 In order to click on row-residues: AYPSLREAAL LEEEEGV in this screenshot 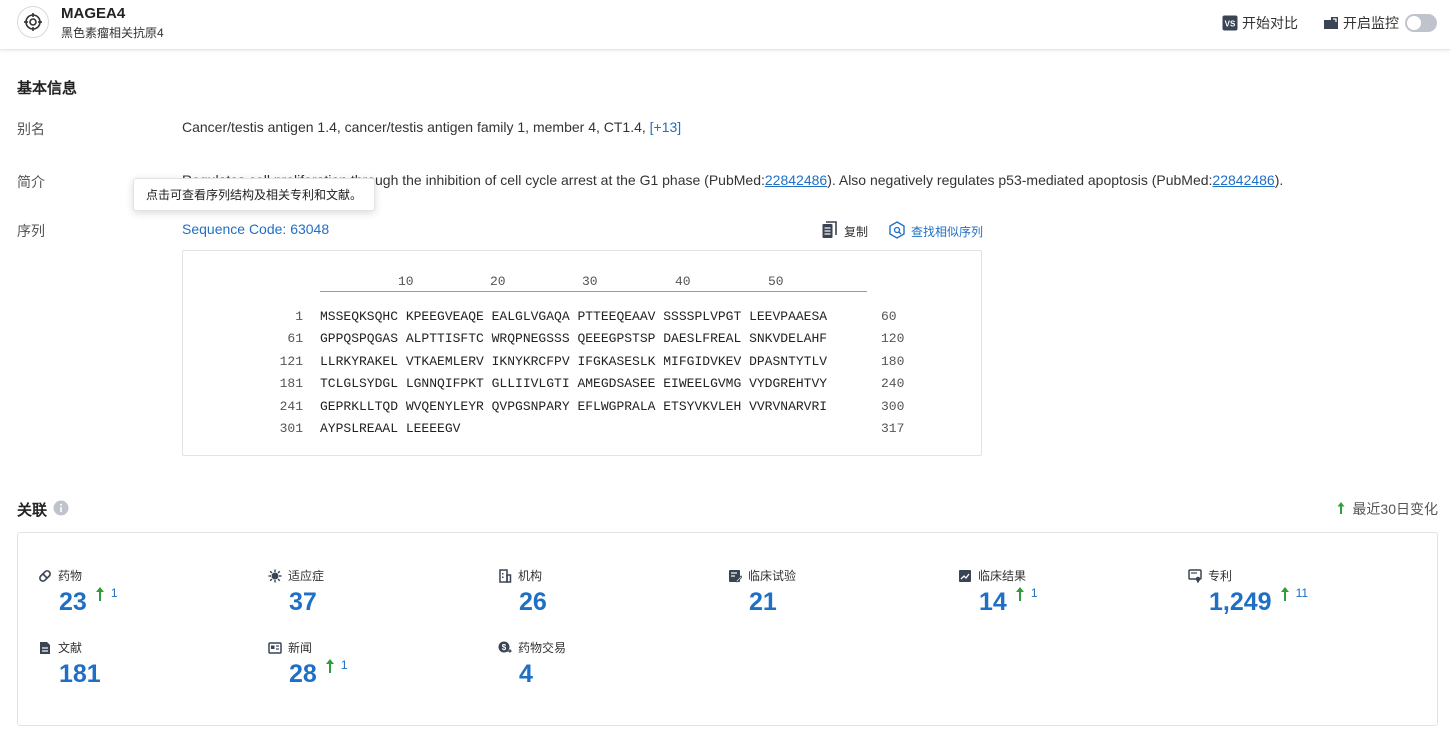, I will do `click(390, 428)`.